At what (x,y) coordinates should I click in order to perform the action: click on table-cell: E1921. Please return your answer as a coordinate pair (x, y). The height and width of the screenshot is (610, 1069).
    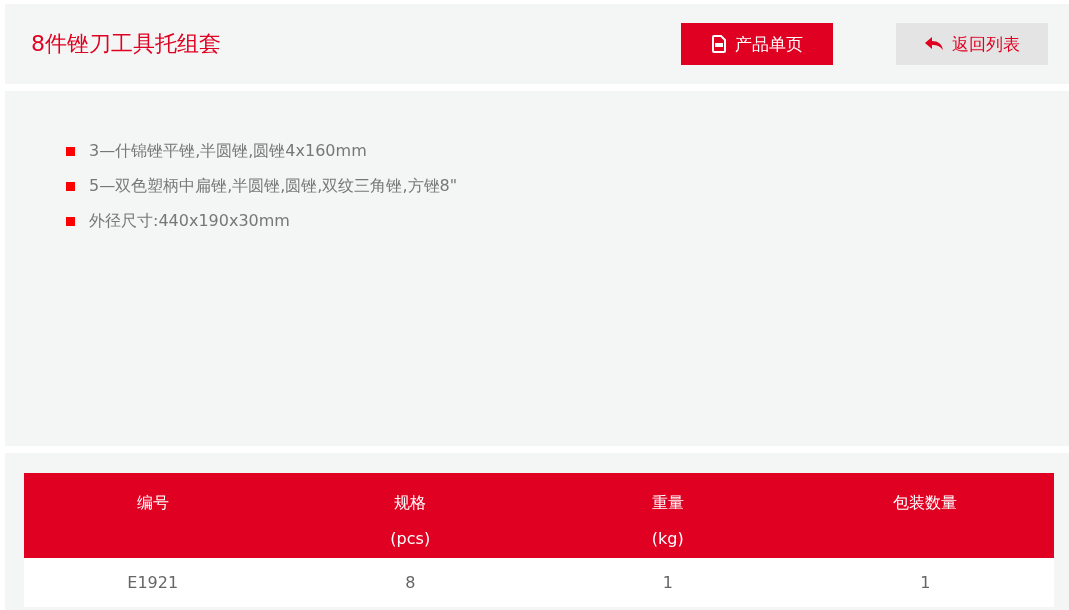
    Looking at the image, I should click on (153, 582).